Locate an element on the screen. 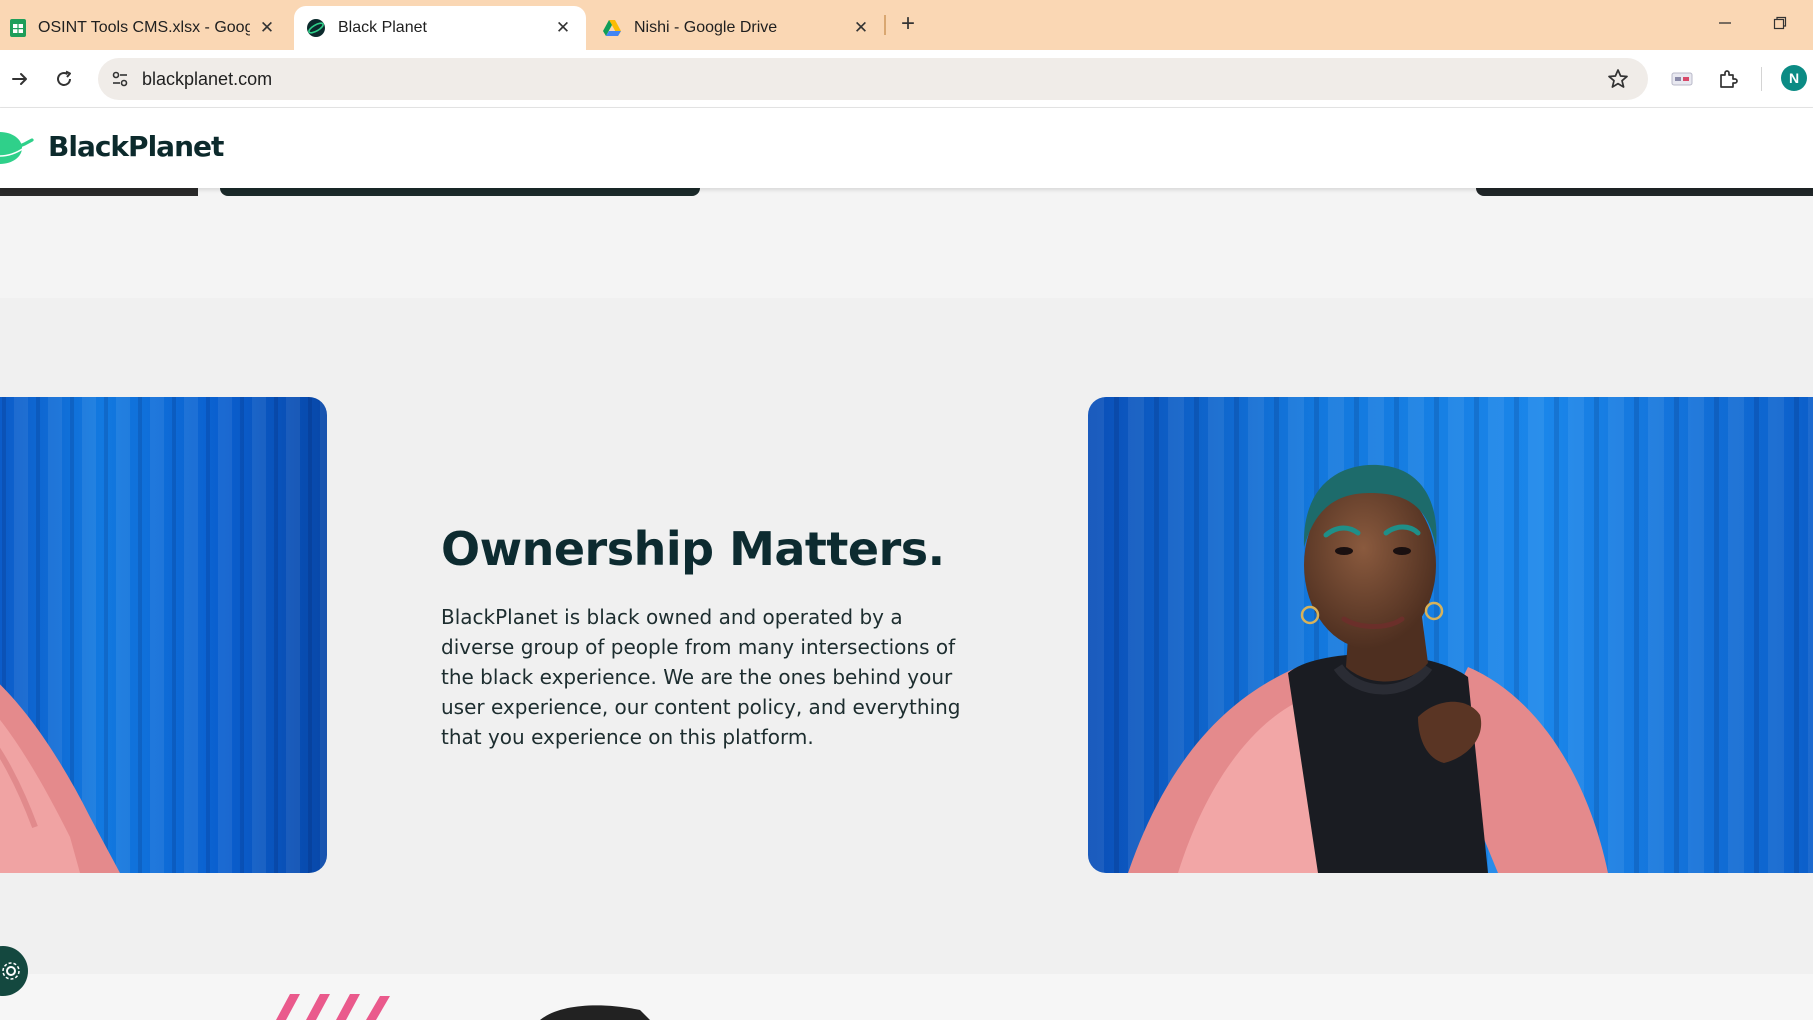 This screenshot has height=1020, width=1813. previous-section-edge is located at coordinates (906, 192).